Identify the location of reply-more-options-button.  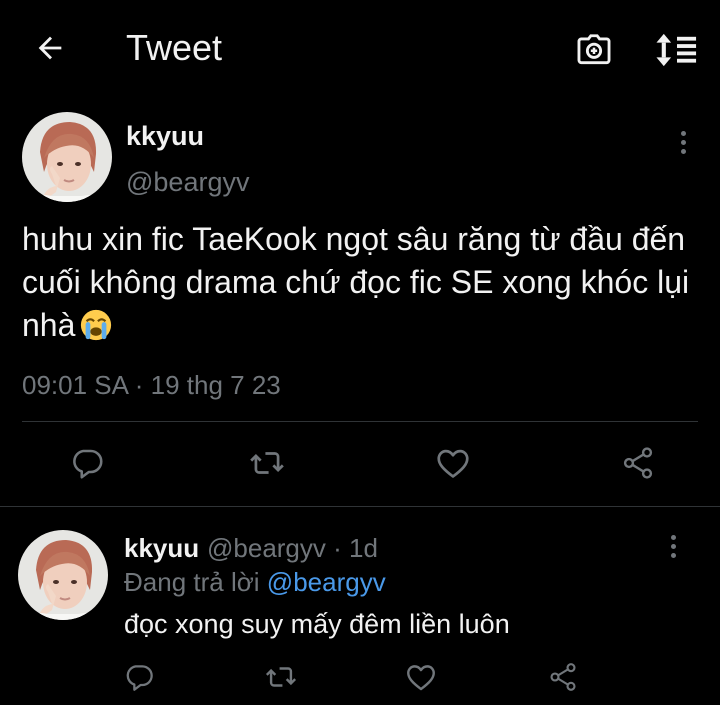
(673, 546).